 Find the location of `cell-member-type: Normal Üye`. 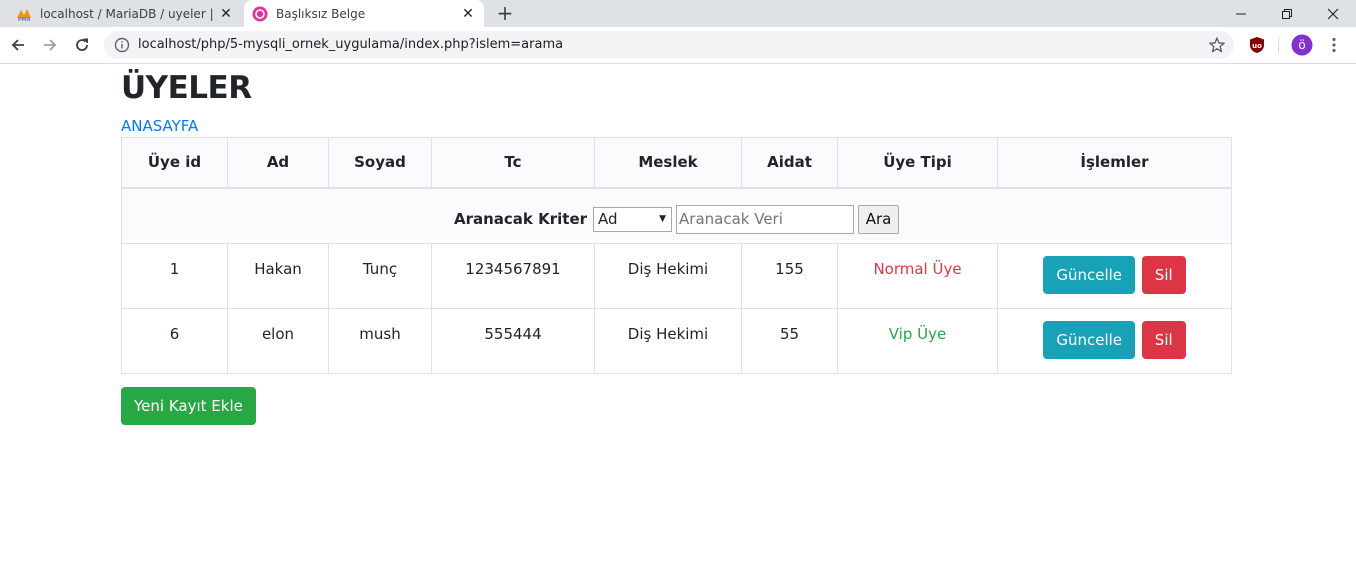

cell-member-type: Normal Üye is located at coordinates (917, 276).